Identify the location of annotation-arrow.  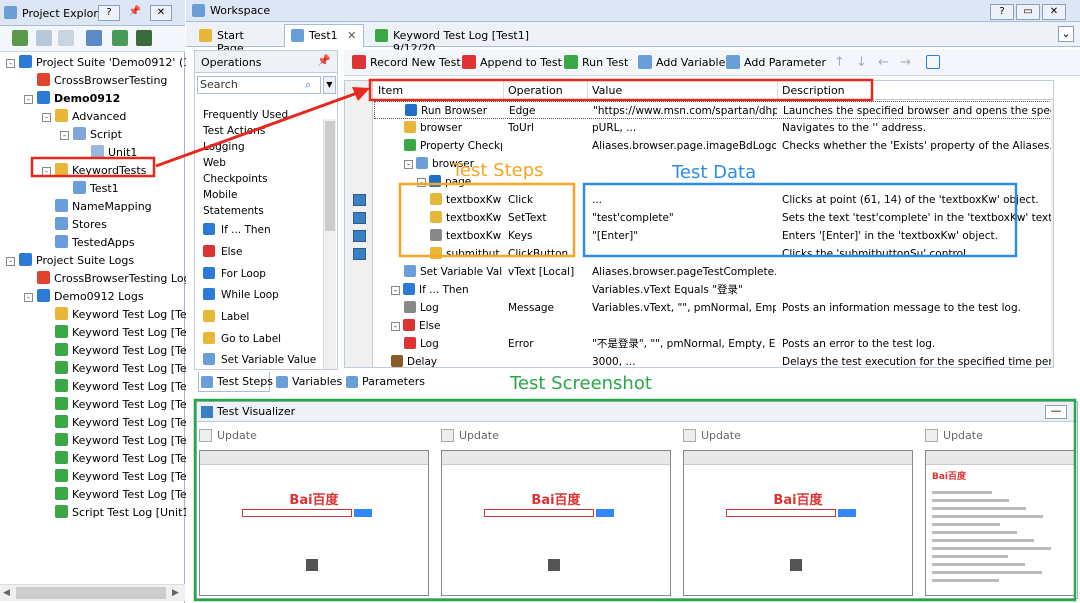
(258, 129).